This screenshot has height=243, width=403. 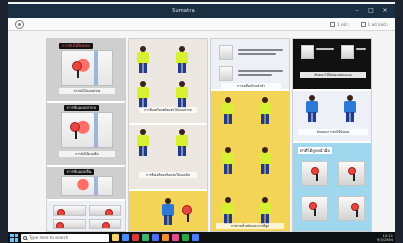 I want to click on wall-photo-content, so click(x=87, y=68).